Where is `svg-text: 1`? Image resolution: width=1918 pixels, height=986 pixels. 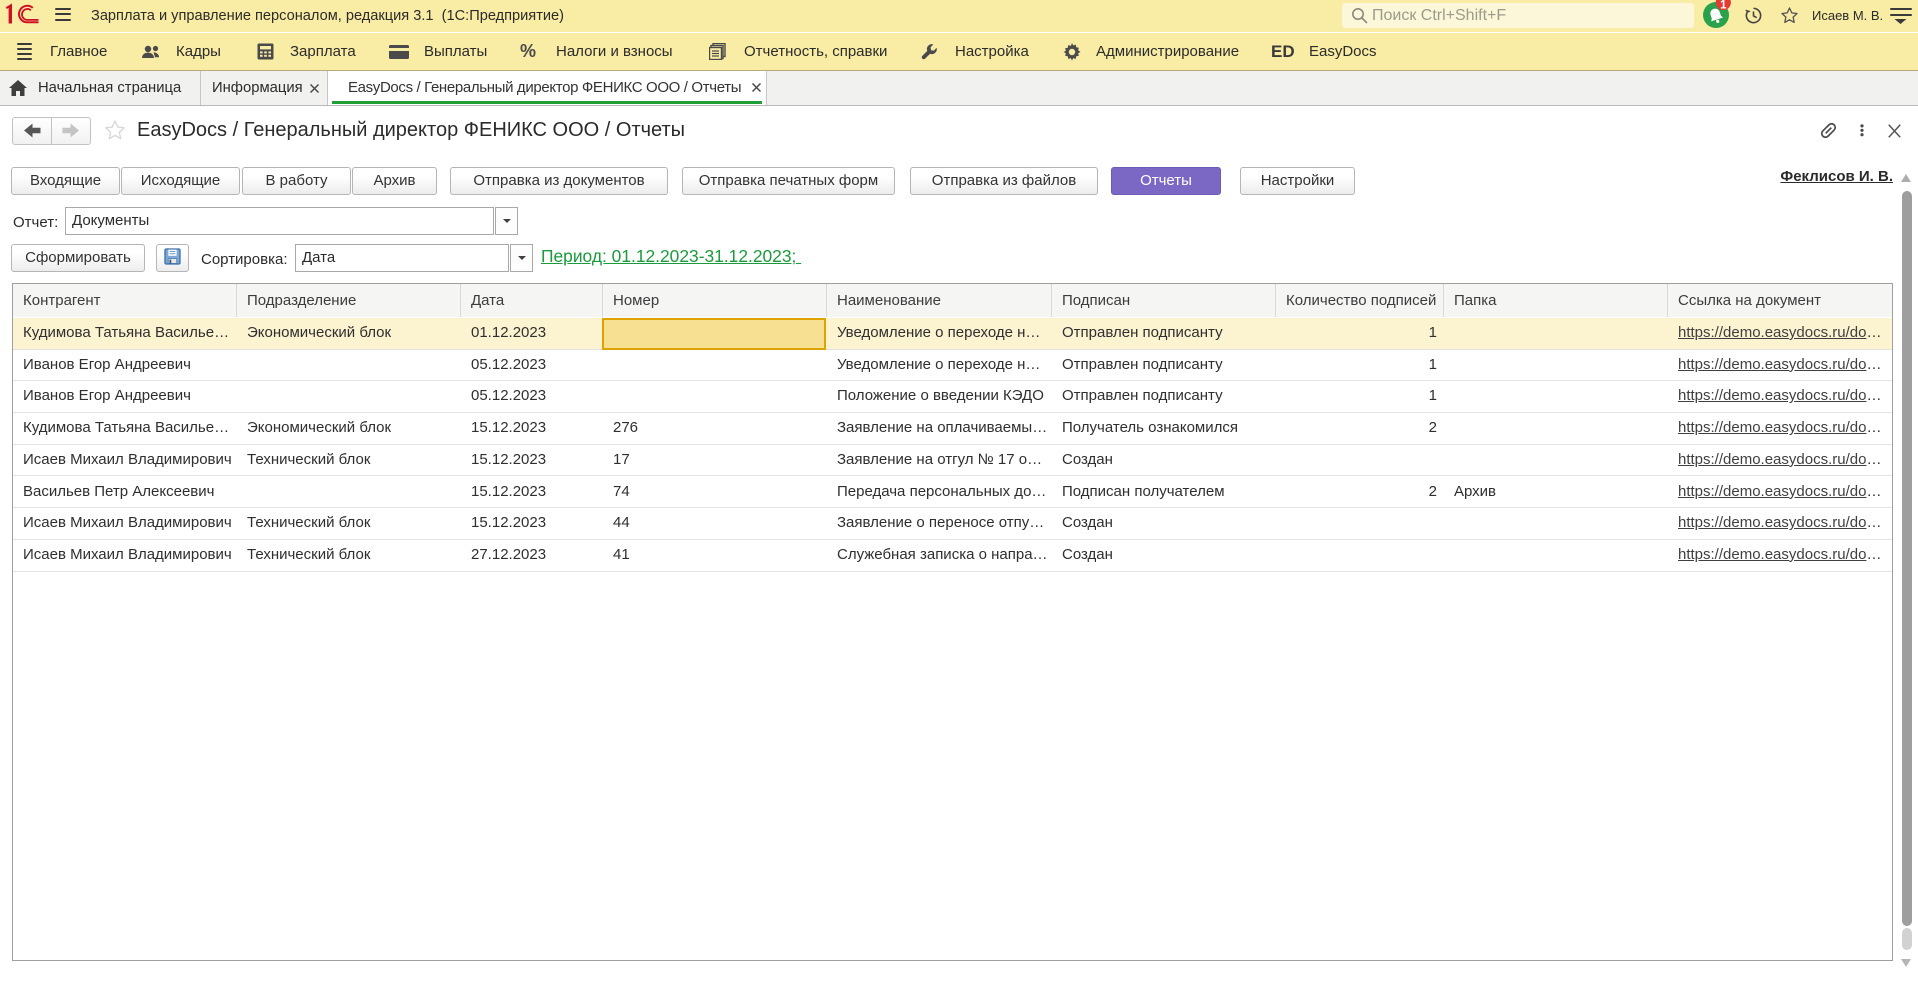 svg-text: 1 is located at coordinates (1723, 5).